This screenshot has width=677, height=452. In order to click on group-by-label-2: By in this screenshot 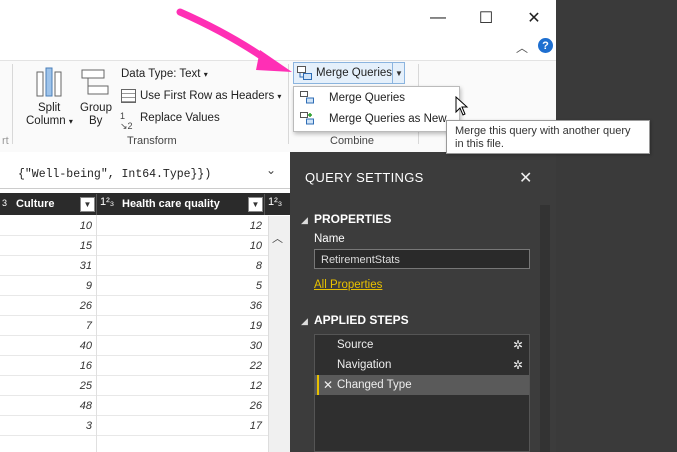, I will do `click(96, 121)`.